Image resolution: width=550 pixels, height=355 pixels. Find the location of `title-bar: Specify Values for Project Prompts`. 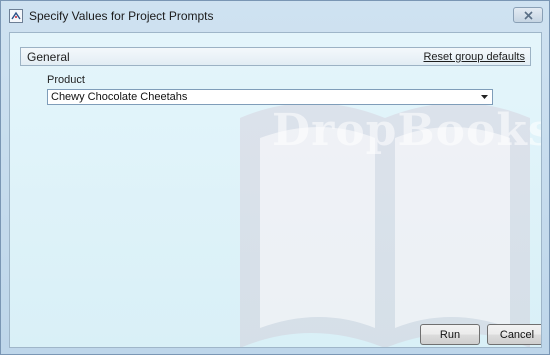

title-bar: Specify Values for Project Prompts is located at coordinates (275, 16).